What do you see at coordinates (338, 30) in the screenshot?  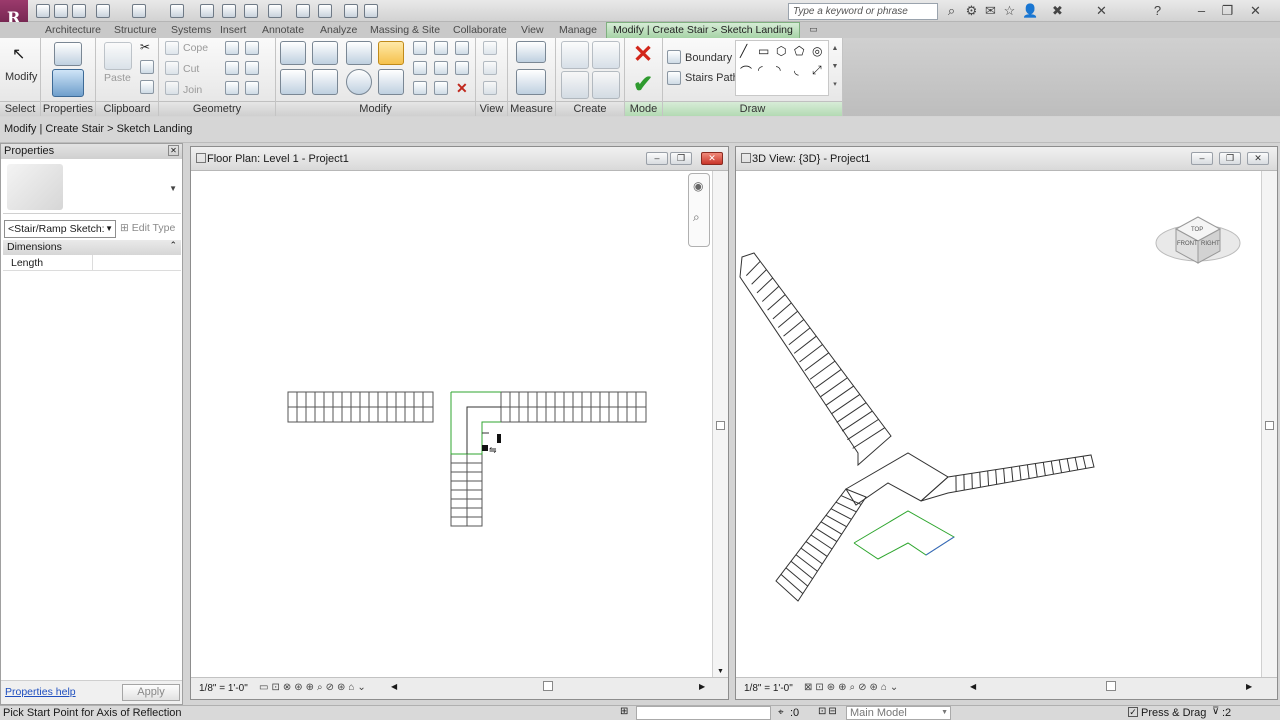 I see `tab-analyze: Analyze` at bounding box center [338, 30].